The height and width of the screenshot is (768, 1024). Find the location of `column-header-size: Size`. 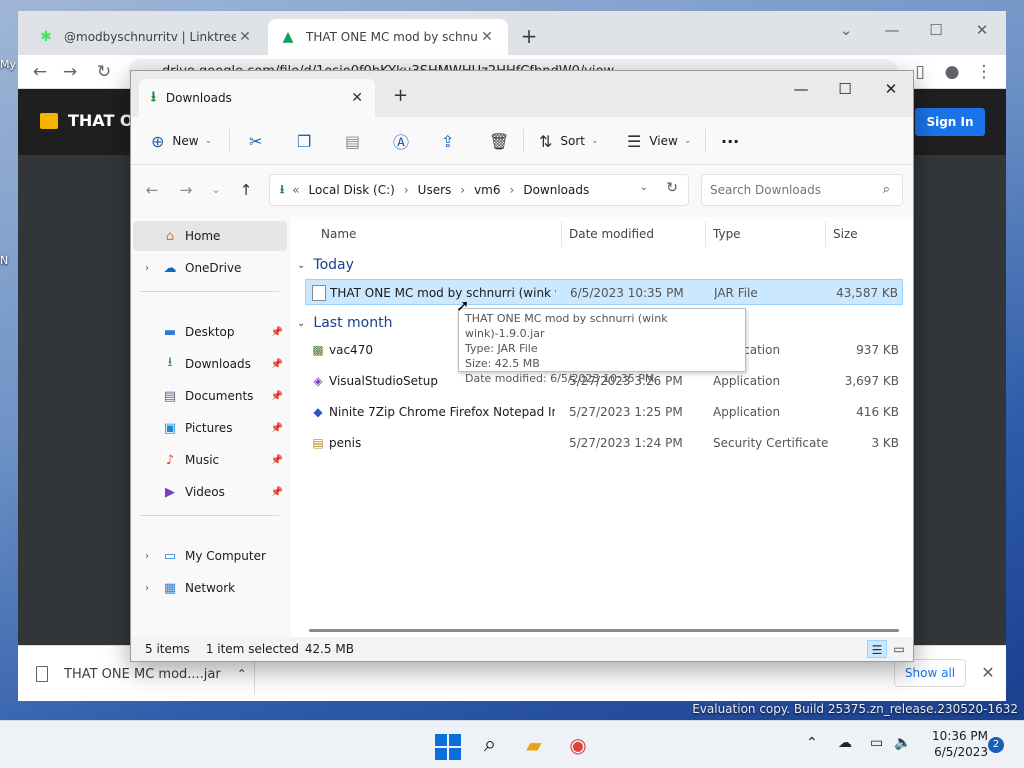

column-header-size: Size is located at coordinates (845, 234).